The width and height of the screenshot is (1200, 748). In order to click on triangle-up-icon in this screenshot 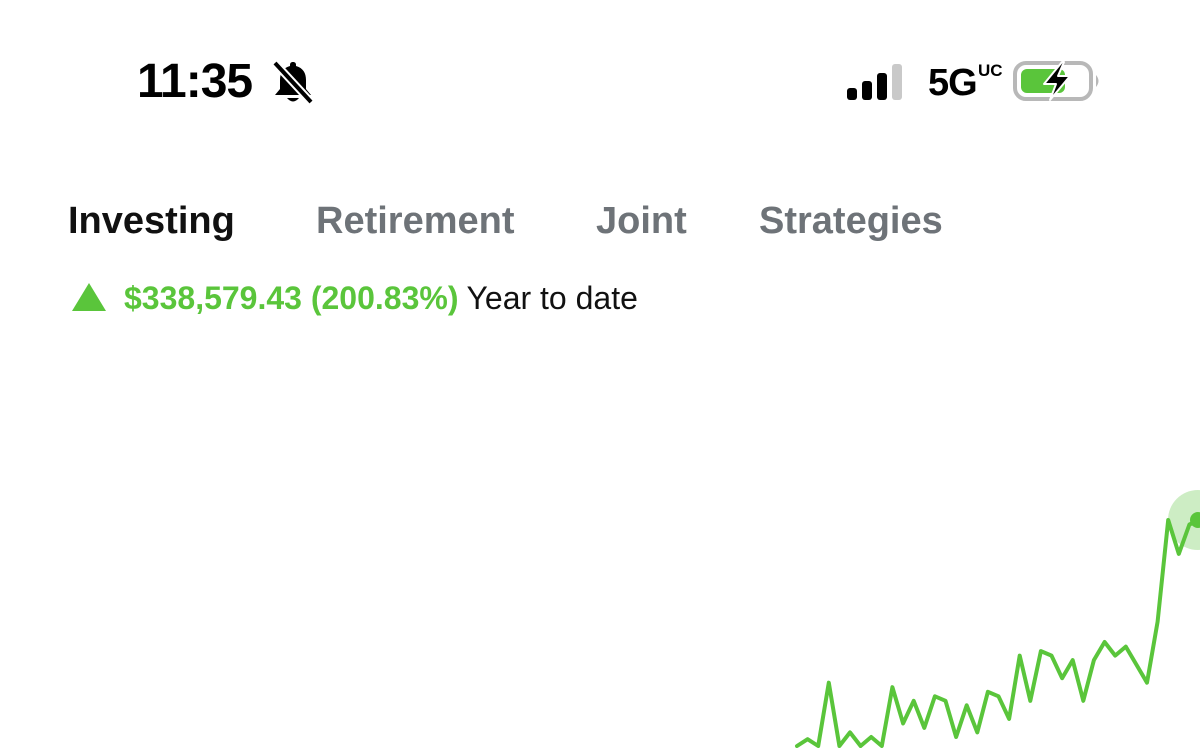, I will do `click(89, 297)`.